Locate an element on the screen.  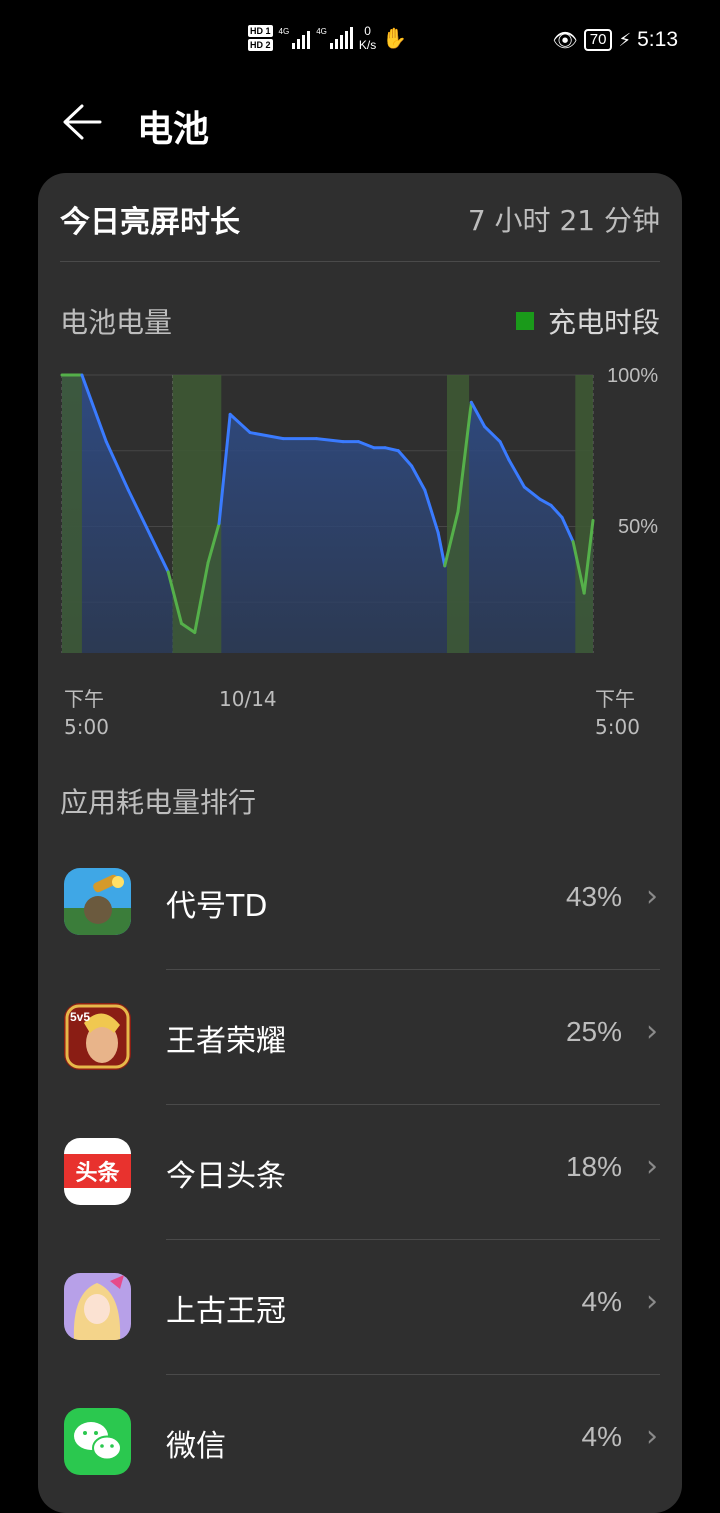
signal1-label: 4G is located at coordinates (284, 31).